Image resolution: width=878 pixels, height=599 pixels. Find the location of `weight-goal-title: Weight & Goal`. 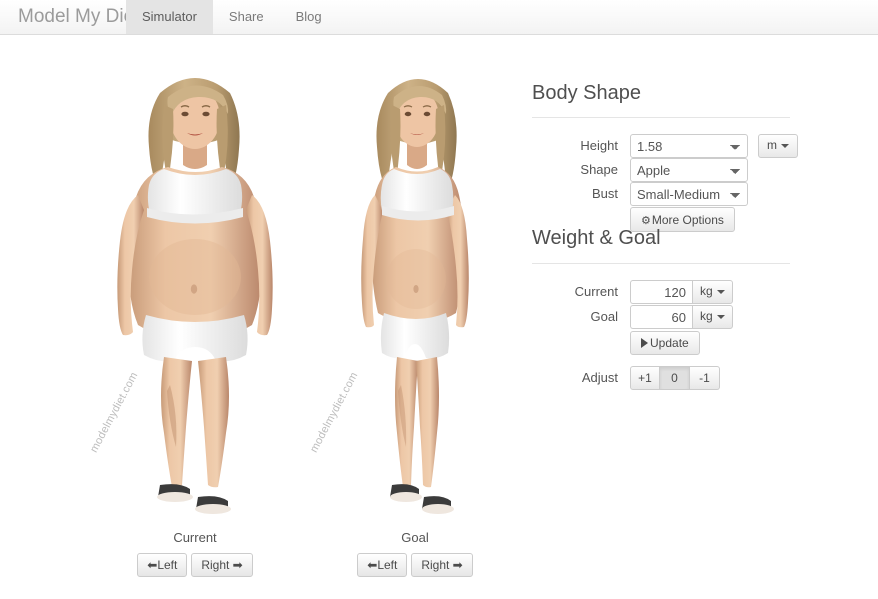

weight-goal-title: Weight & Goal is located at coordinates (596, 238).